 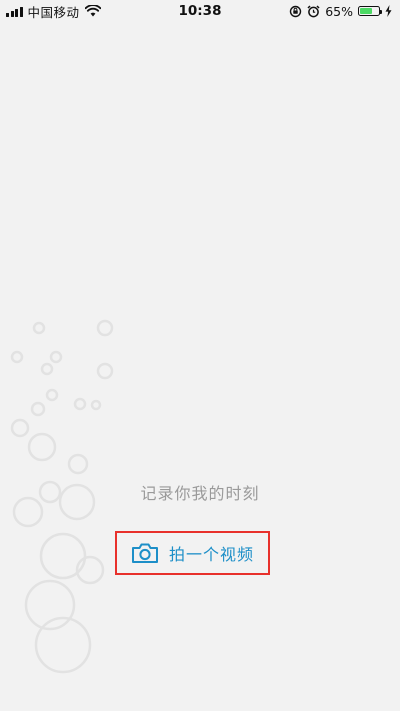 I want to click on orientation-lock-icon, so click(x=296, y=11).